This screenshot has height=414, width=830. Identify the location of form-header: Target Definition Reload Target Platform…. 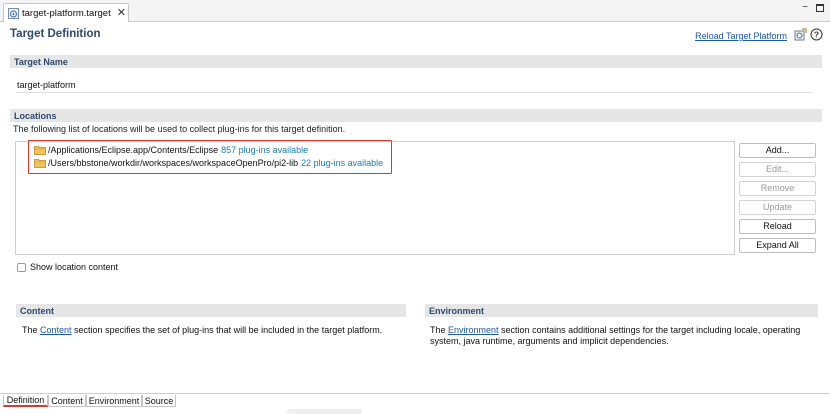
(415, 35).